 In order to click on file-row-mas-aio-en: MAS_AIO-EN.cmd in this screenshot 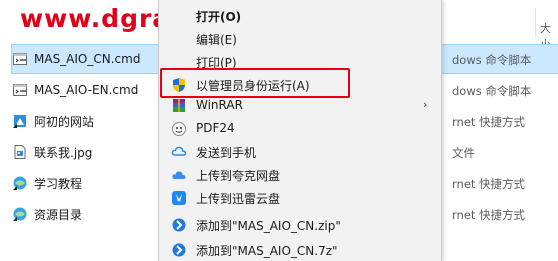, I will do `click(75, 90)`.